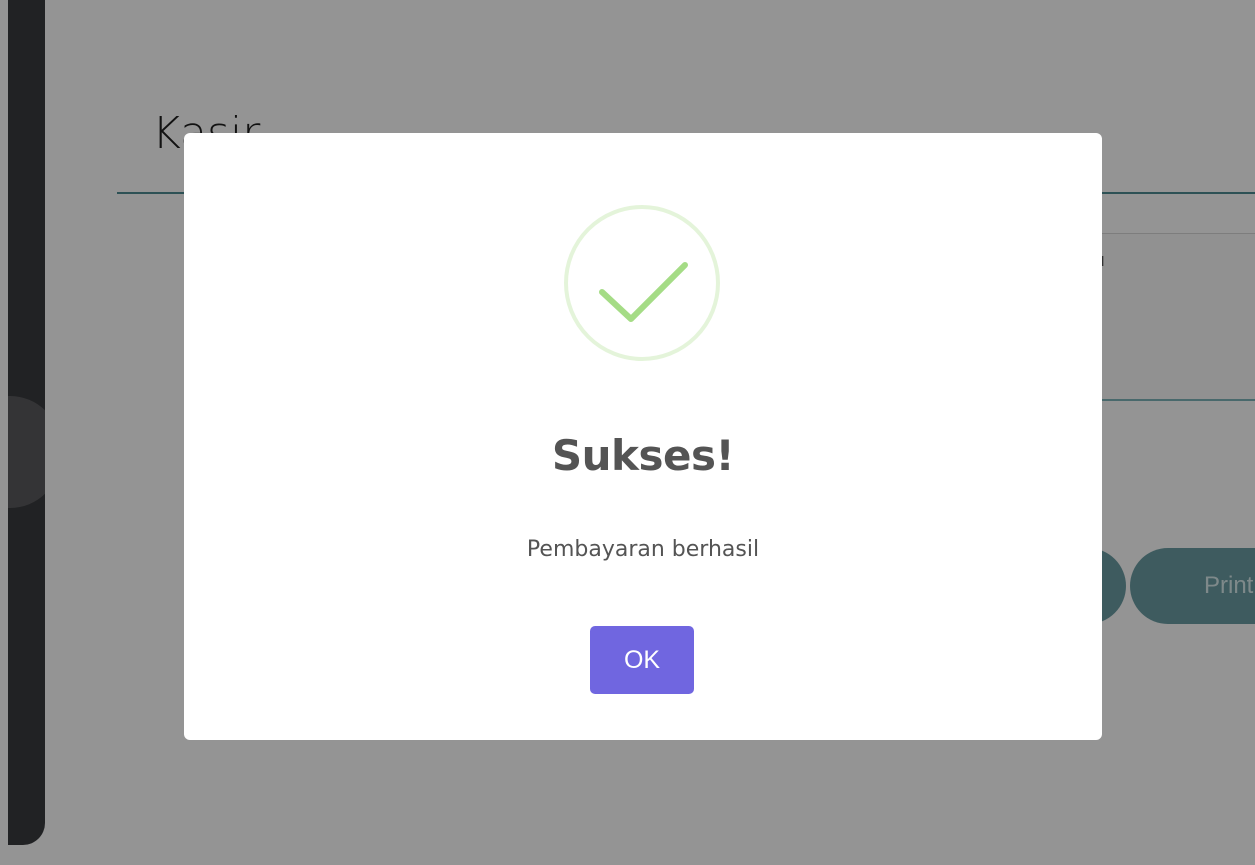  I want to click on ok-button: OK, so click(642, 660).